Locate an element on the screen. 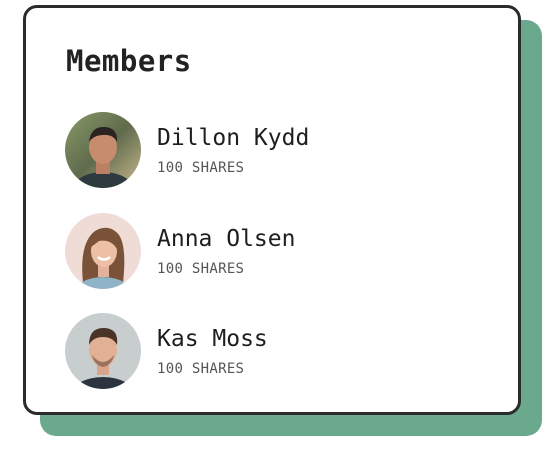 The image size is (553, 451). card-title: Members is located at coordinates (129, 61).